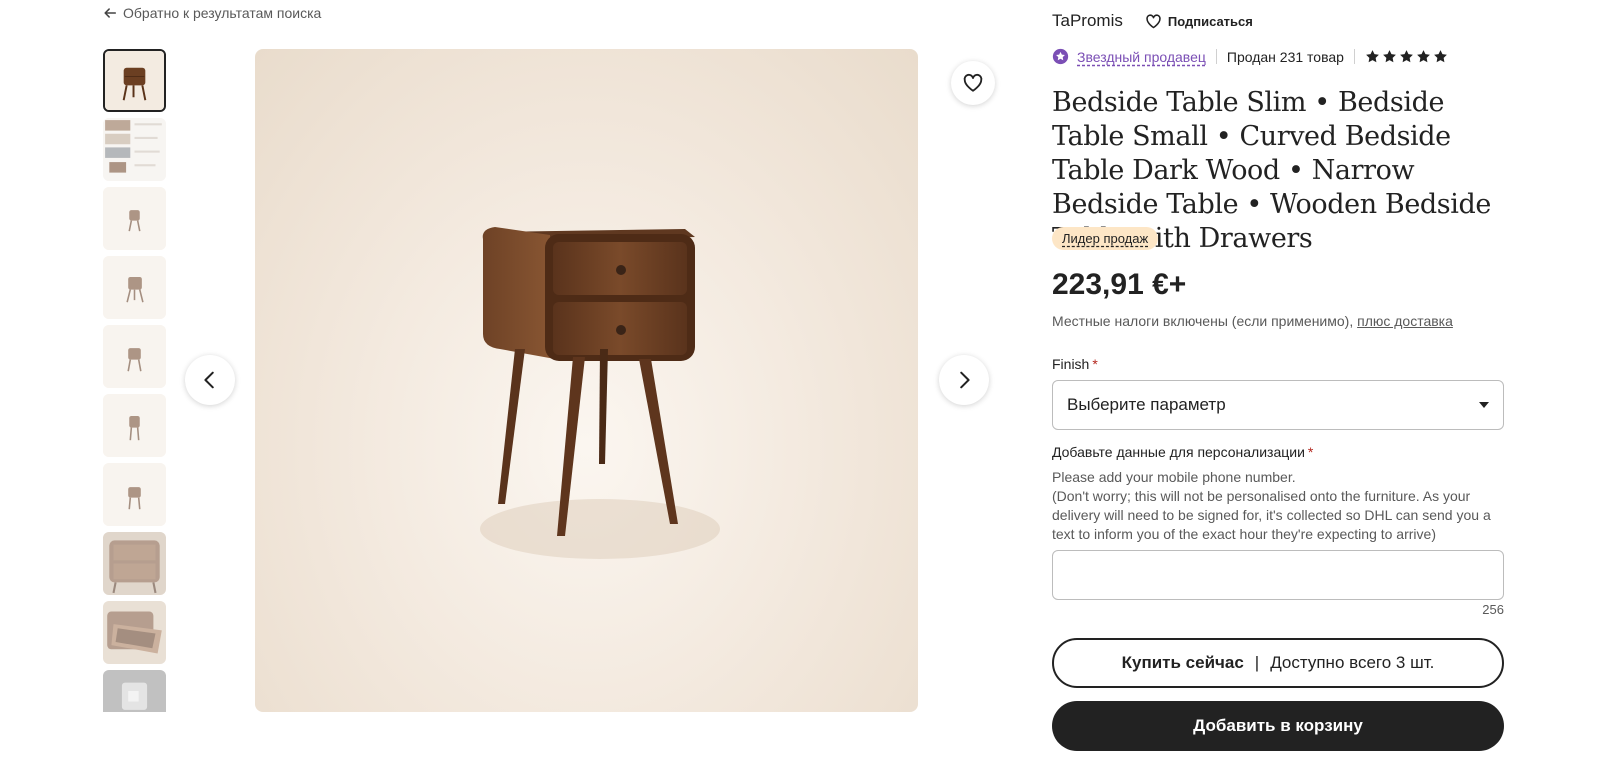  I want to click on sold-count: Продан 231 товар, so click(1285, 56).